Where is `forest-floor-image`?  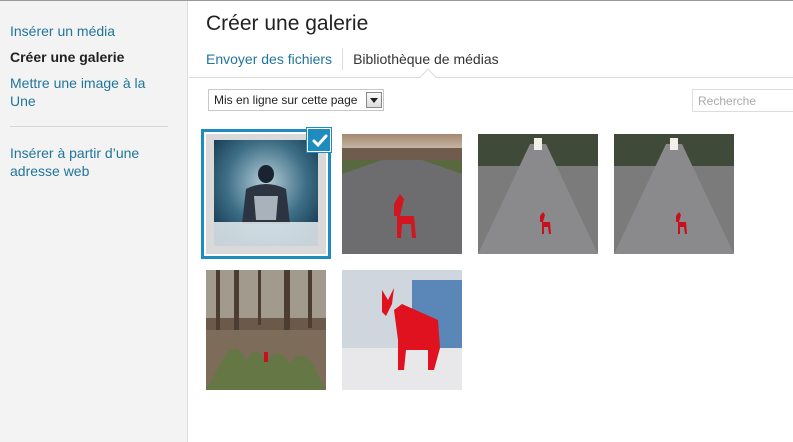 forest-floor-image is located at coordinates (266, 330).